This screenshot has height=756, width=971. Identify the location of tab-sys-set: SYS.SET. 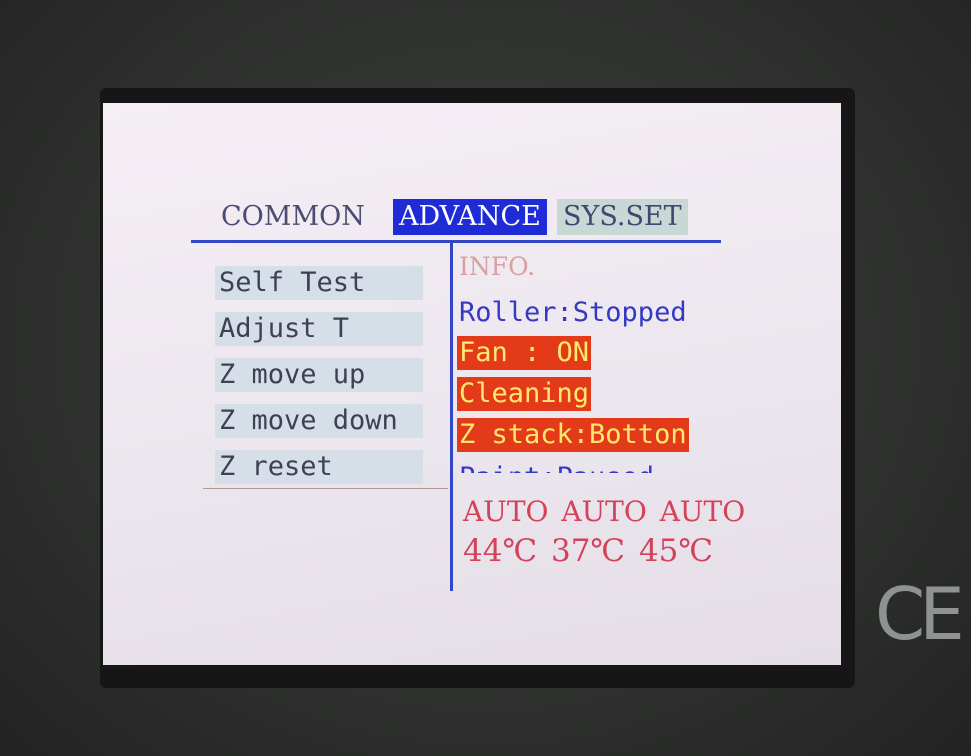
(622, 217).